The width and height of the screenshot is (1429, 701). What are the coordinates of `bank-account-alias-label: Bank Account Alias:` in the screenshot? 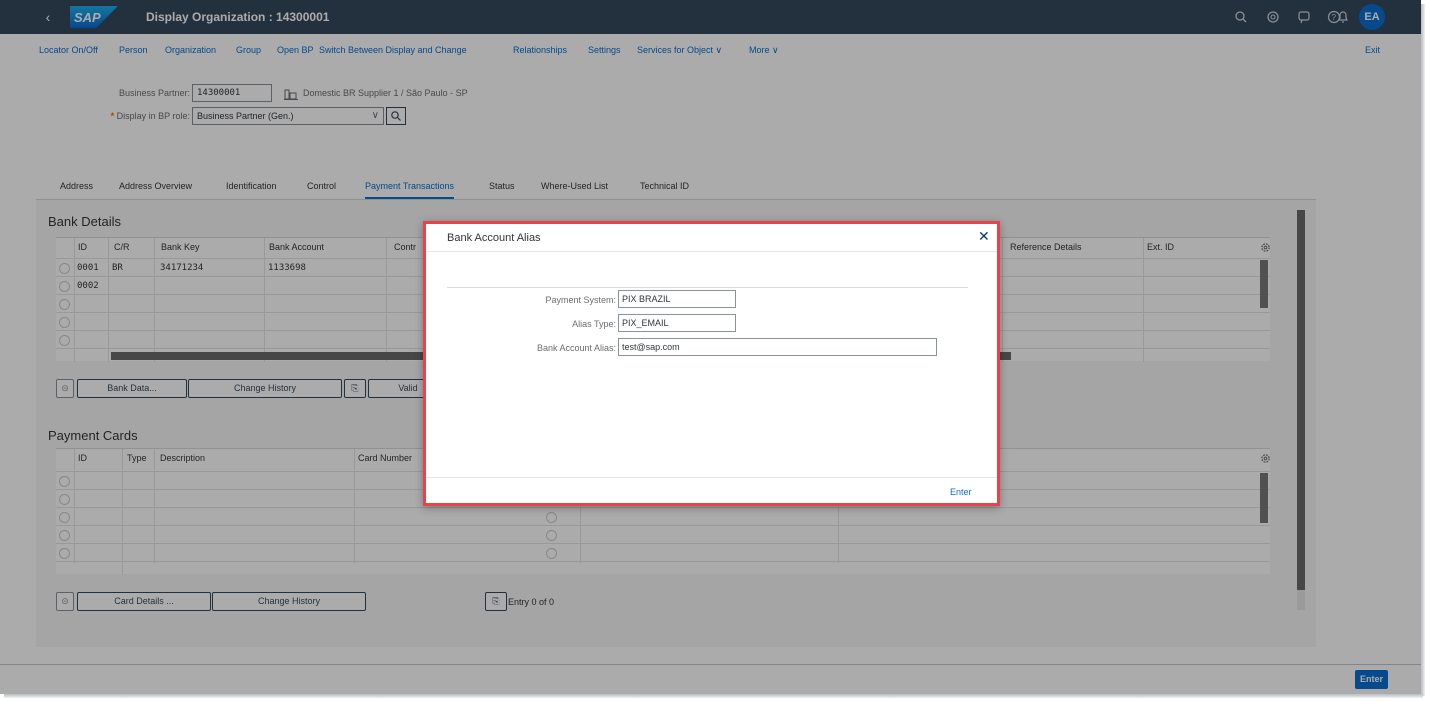 It's located at (576, 348).